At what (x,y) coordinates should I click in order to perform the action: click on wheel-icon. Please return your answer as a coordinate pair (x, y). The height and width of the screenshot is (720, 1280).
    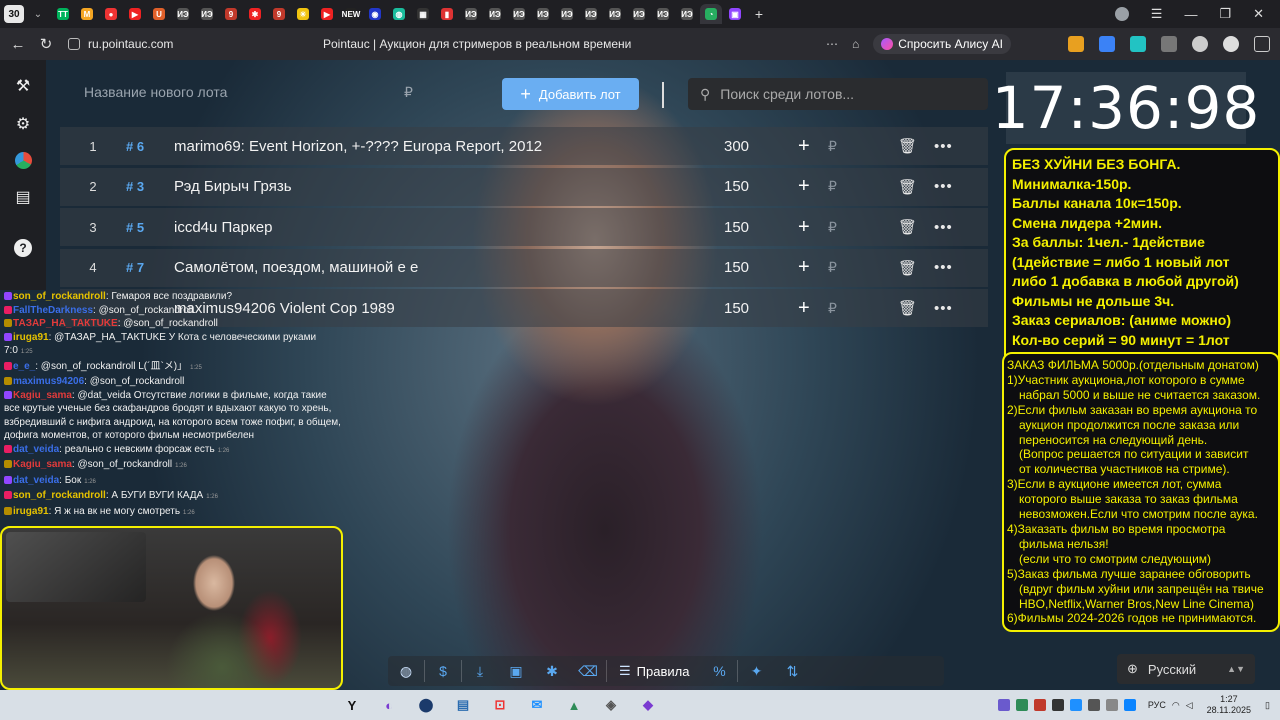
    Looking at the image, I should click on (23, 160).